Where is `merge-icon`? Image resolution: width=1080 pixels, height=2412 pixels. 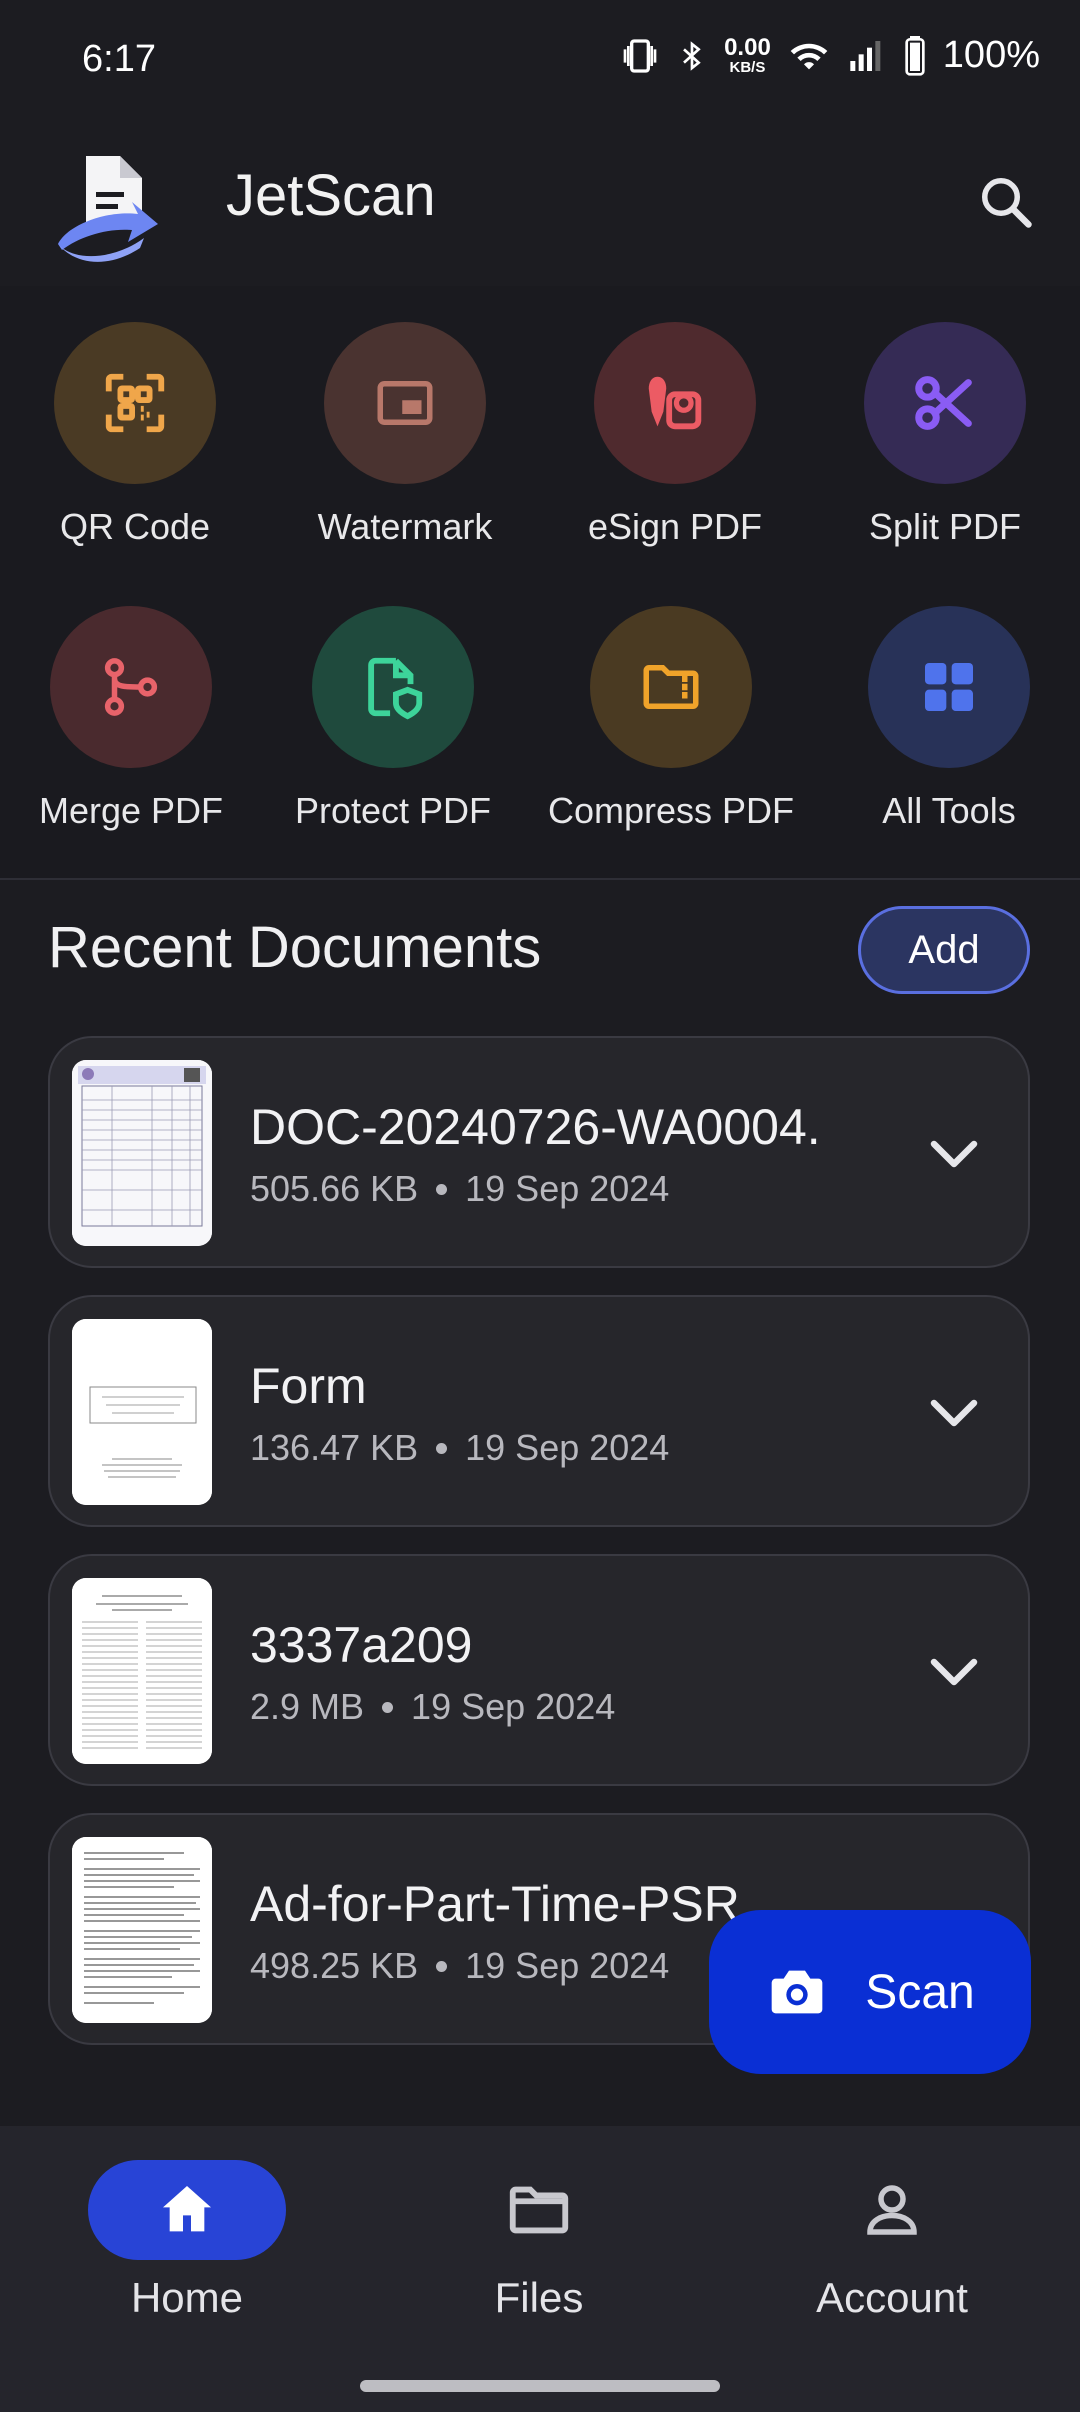
merge-icon is located at coordinates (131, 687).